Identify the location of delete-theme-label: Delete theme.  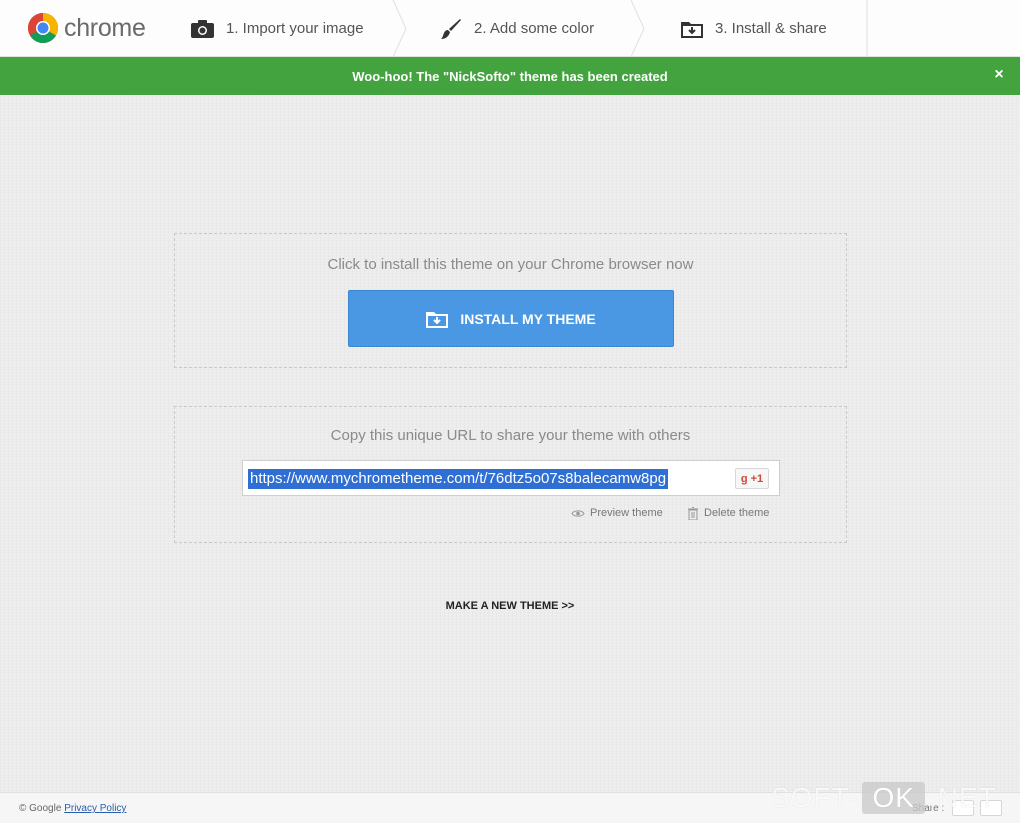
(737, 513).